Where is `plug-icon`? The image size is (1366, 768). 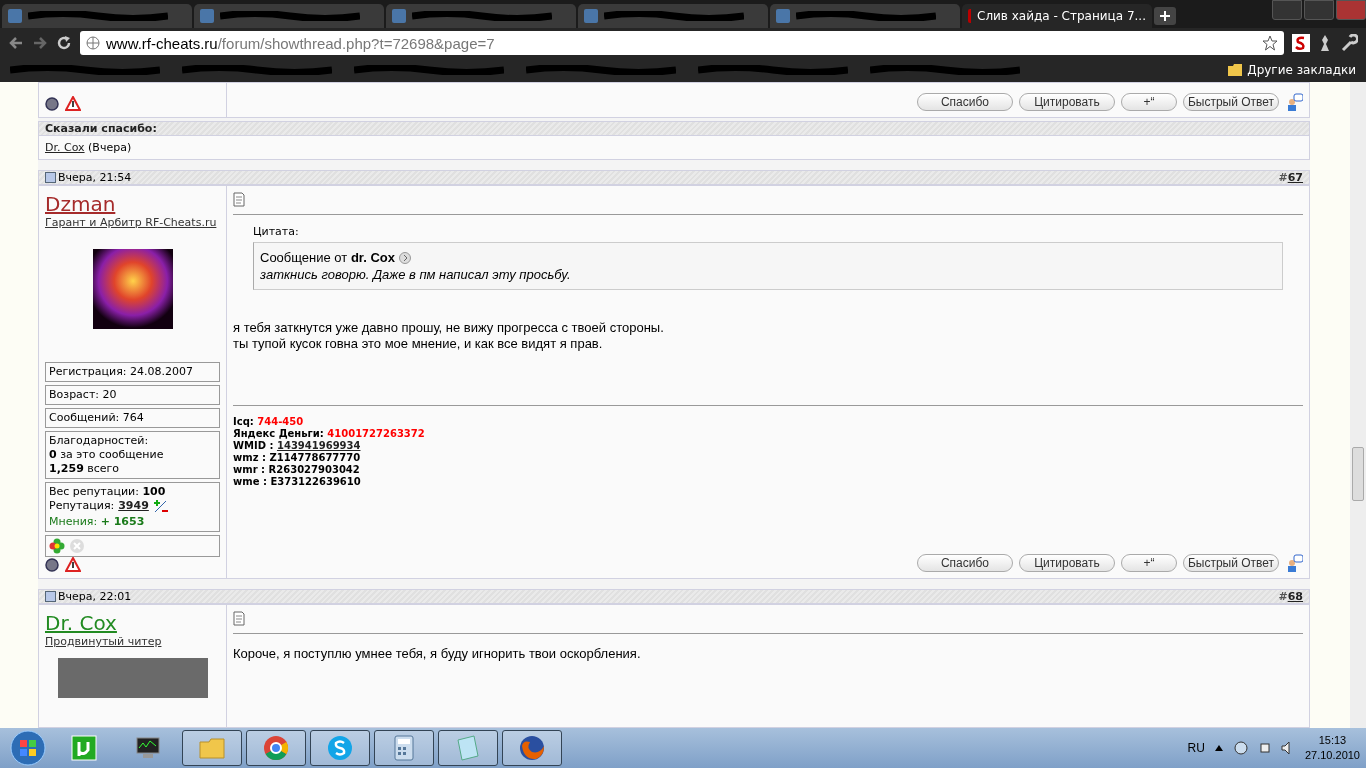 plug-icon is located at coordinates (1264, 748).